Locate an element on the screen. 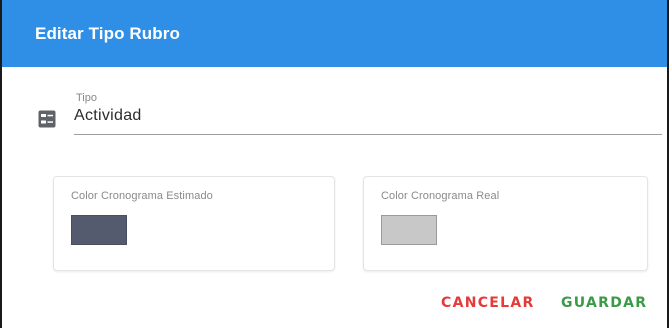 The image size is (669, 328). tipo-field-label: Tipo is located at coordinates (86, 98).